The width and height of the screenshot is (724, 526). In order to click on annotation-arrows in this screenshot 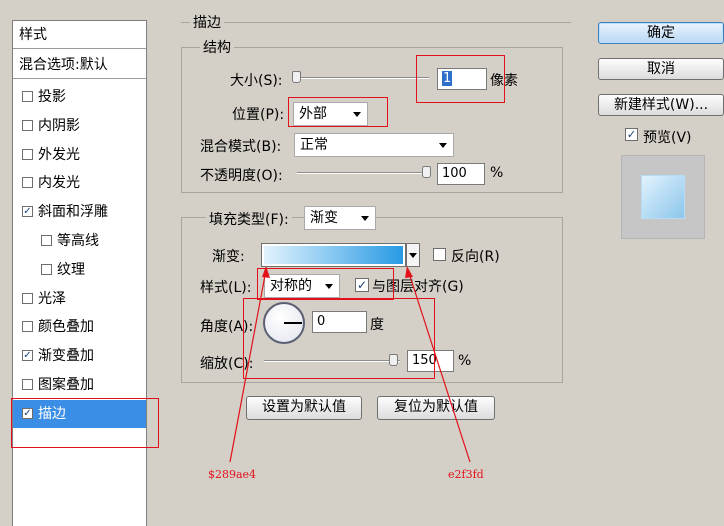, I will do `click(350, 364)`.